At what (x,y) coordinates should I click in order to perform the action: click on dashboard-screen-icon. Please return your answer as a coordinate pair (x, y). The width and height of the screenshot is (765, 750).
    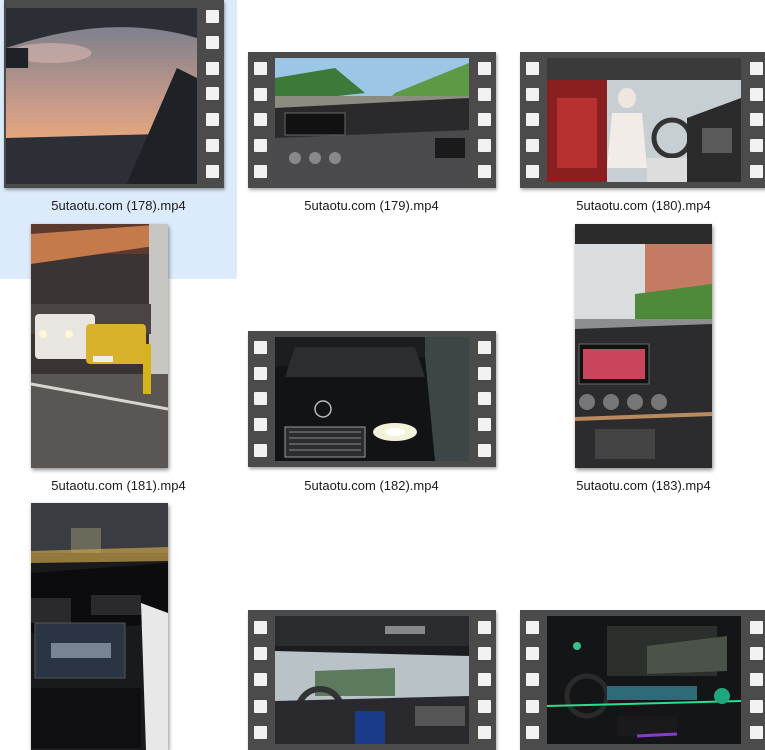
    Looking at the image, I should click on (643, 346).